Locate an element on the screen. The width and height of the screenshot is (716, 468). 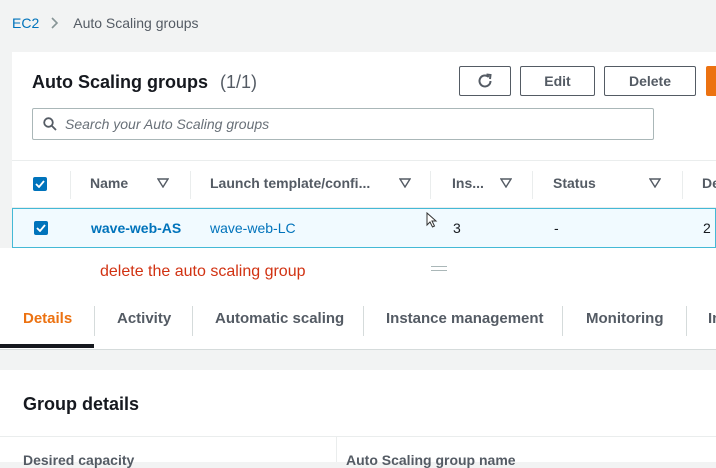
breadcrumb-ec2-link: EC2 is located at coordinates (25, 23).